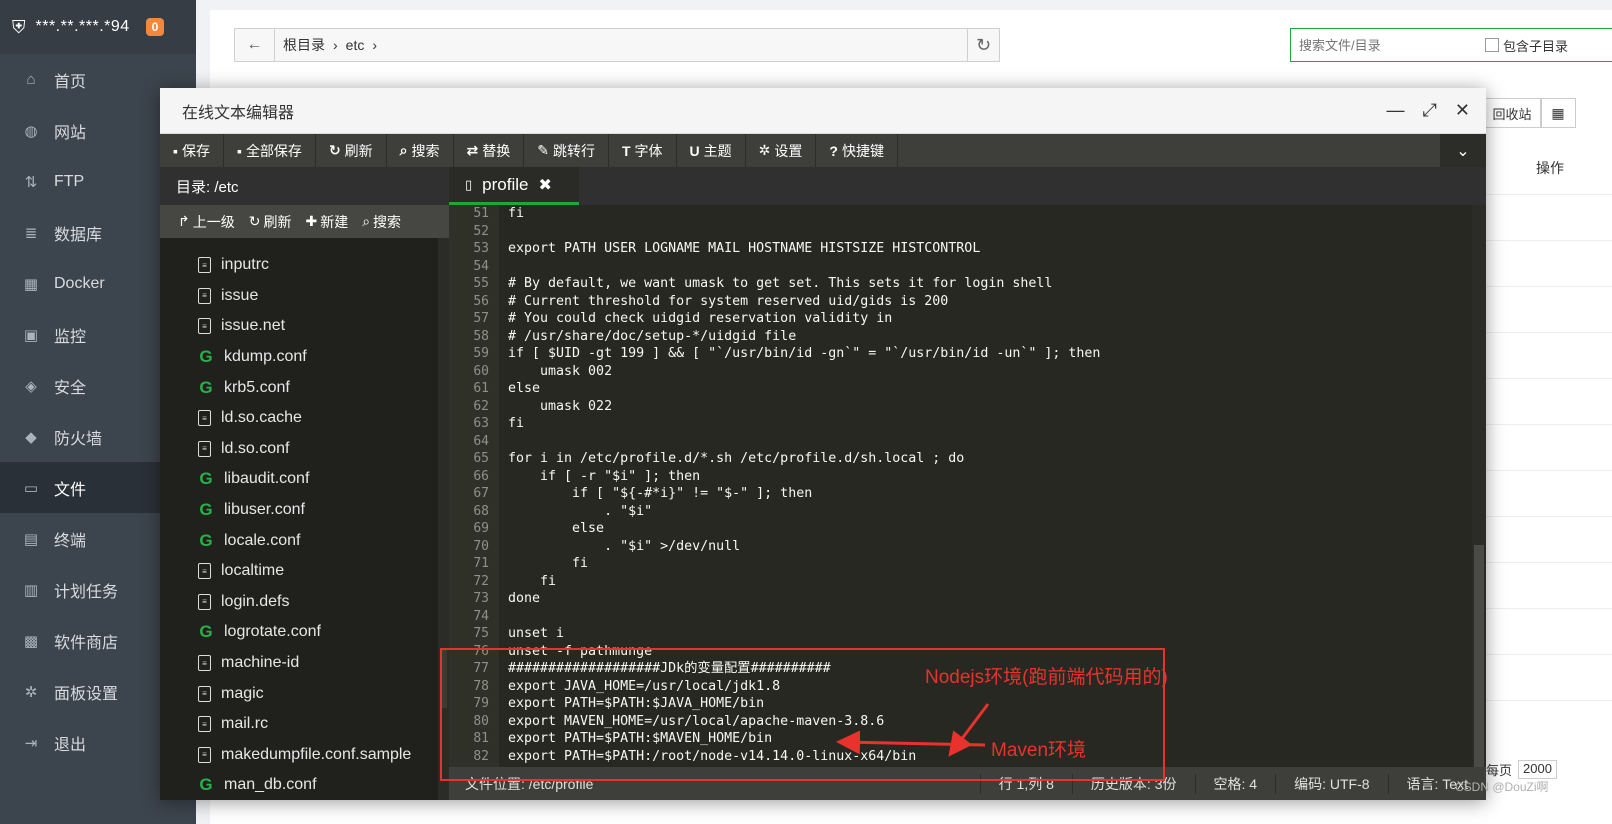 The image size is (1612, 824). What do you see at coordinates (299, 296) in the screenshot?
I see `file-item: ≡ issue` at bounding box center [299, 296].